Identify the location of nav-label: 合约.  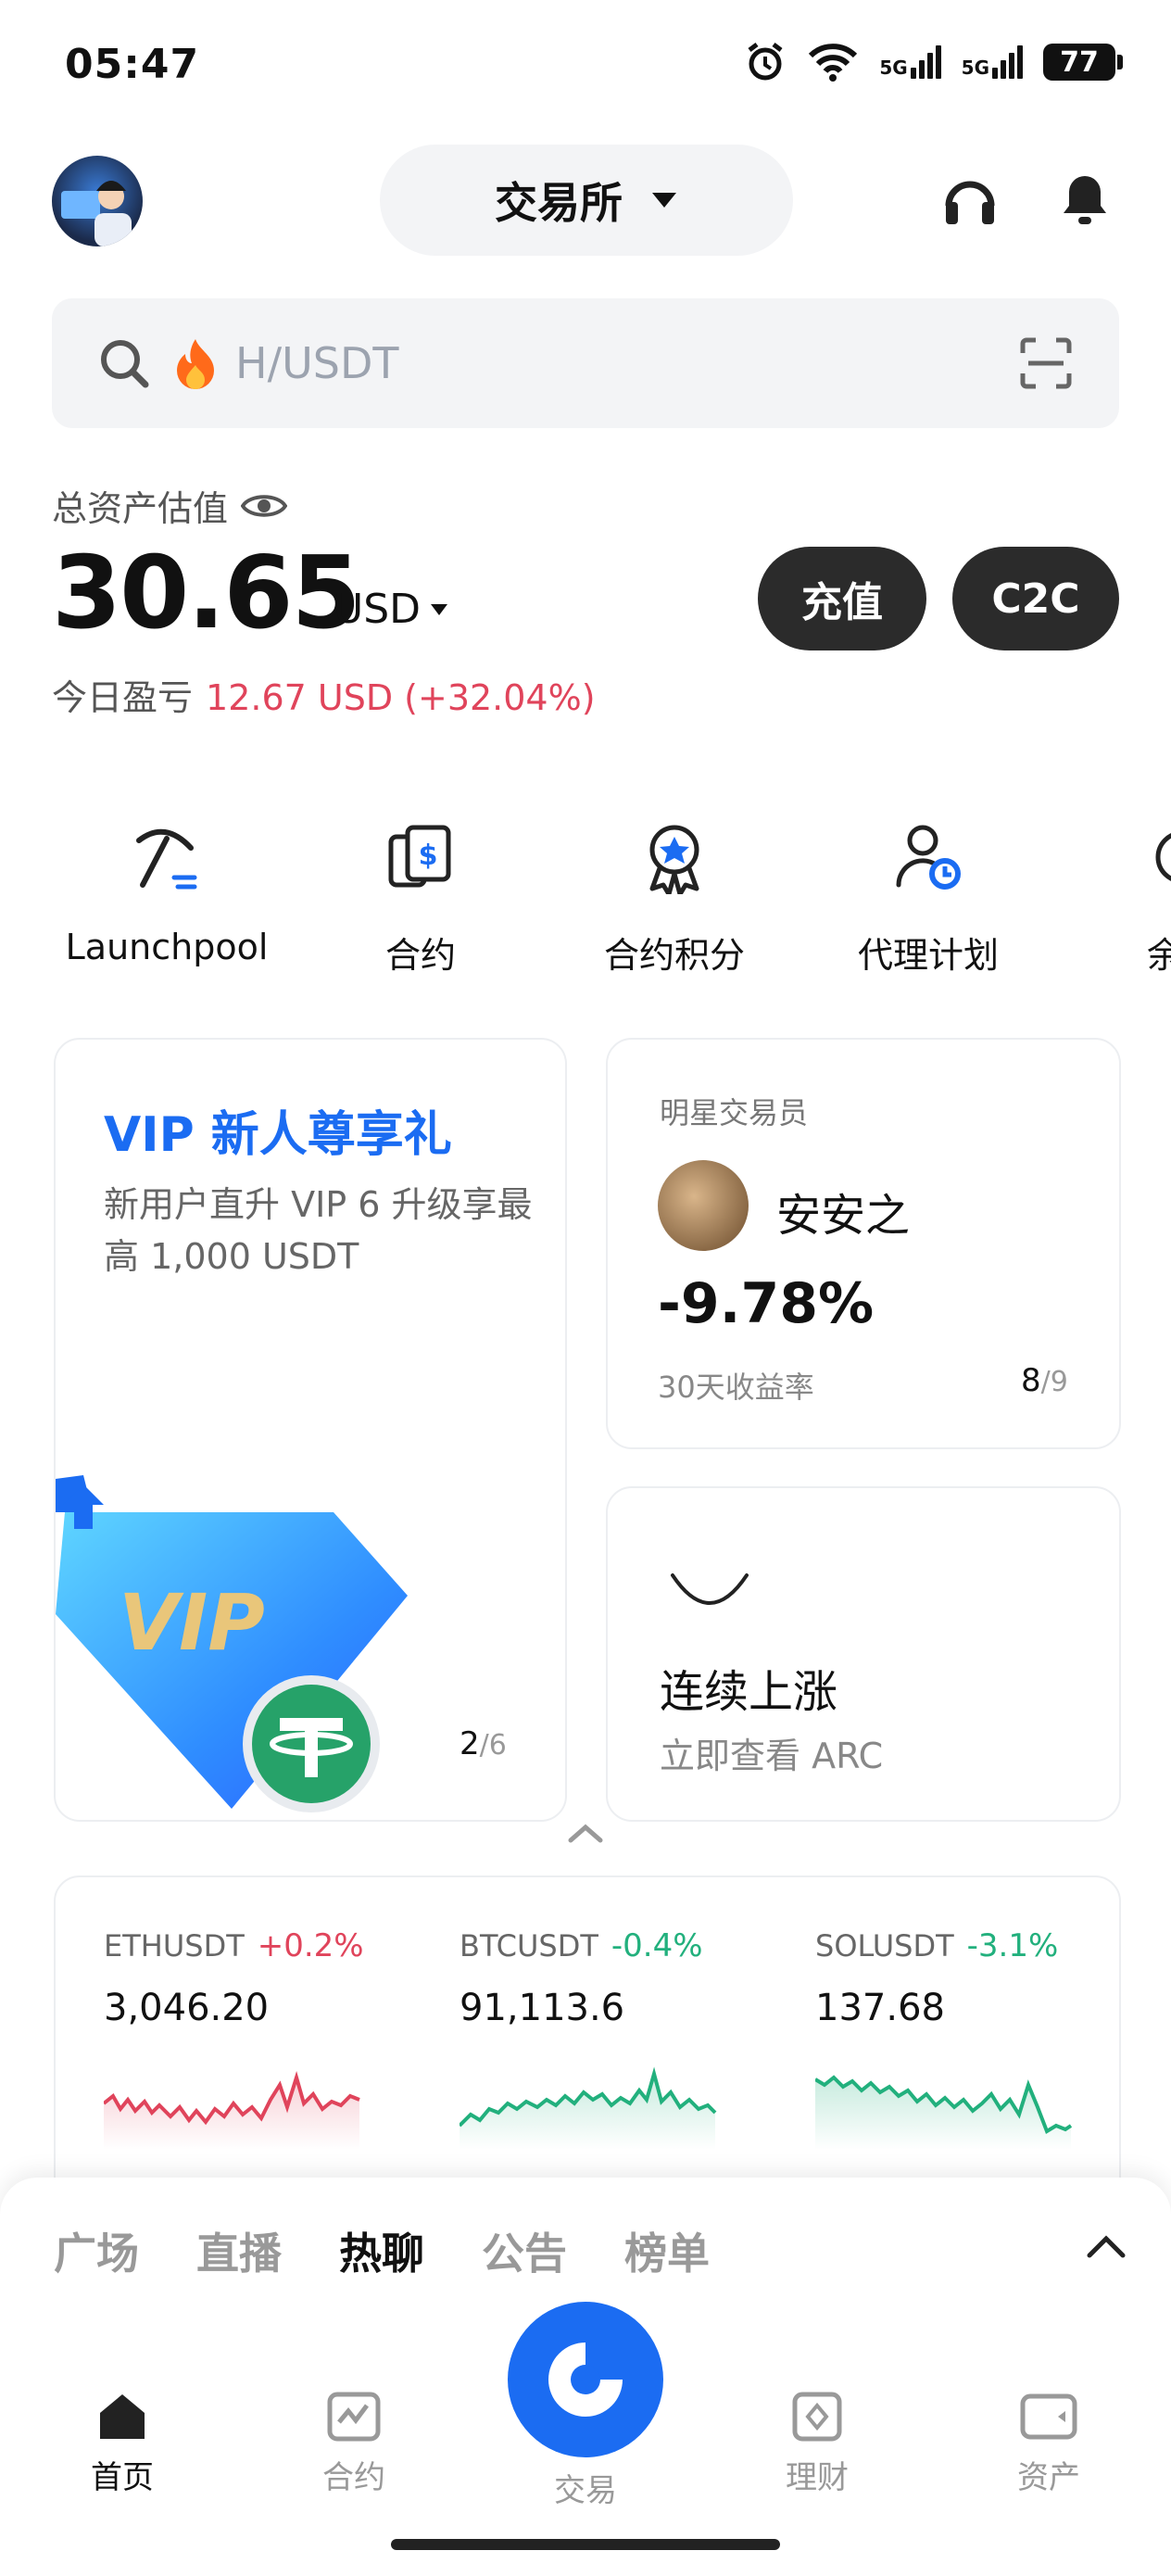
(354, 2477).